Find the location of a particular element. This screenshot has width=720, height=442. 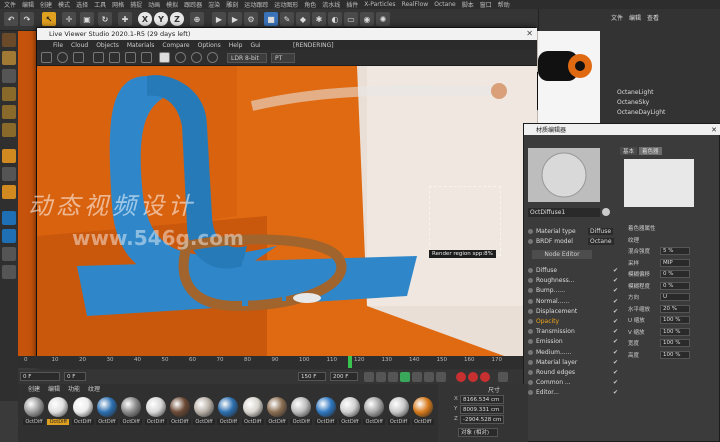

light-icon: ✺ is located at coordinates (383, 19).